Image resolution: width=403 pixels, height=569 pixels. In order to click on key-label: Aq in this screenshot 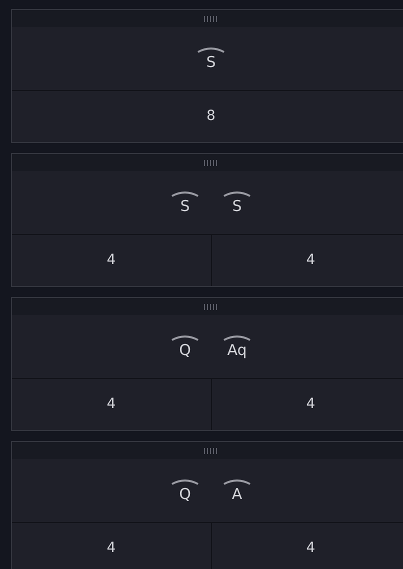, I will do `click(237, 349)`.